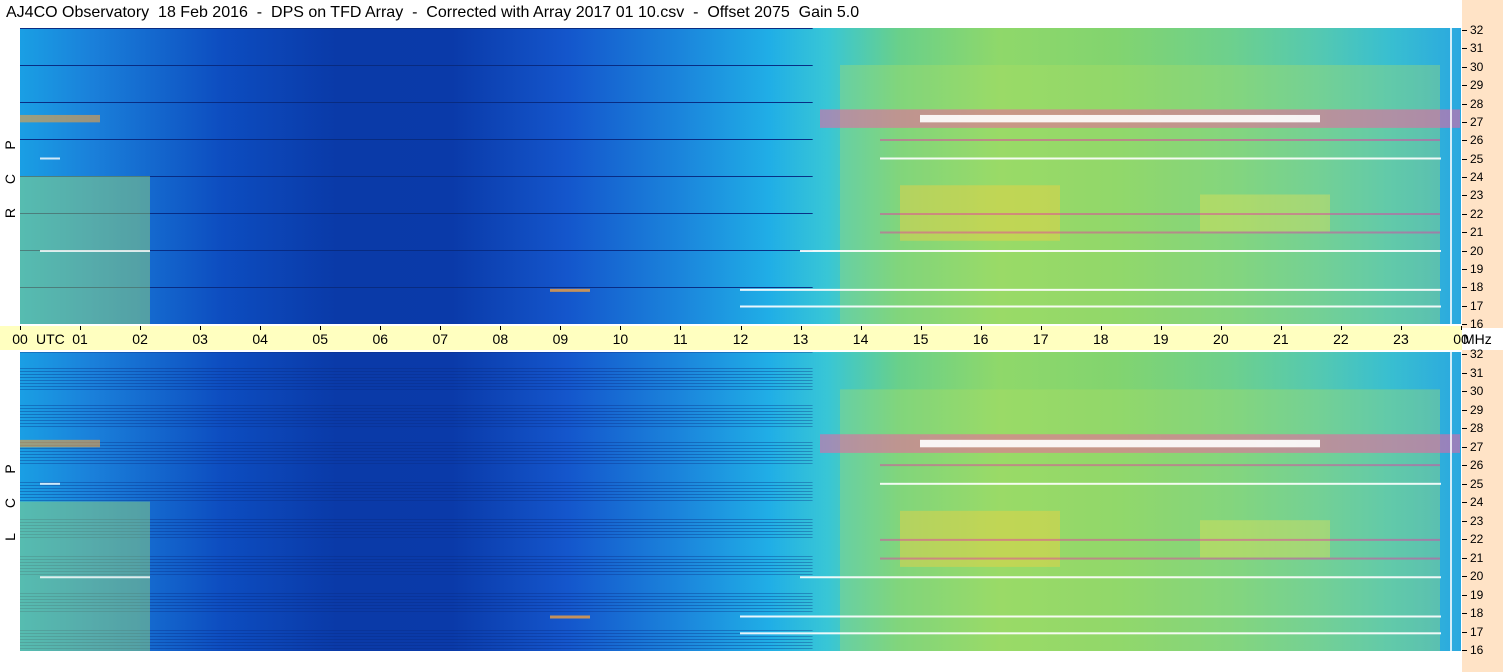 The width and height of the screenshot is (1503, 672). I want to click on freq-tick-label: 25, so click(1477, 159).